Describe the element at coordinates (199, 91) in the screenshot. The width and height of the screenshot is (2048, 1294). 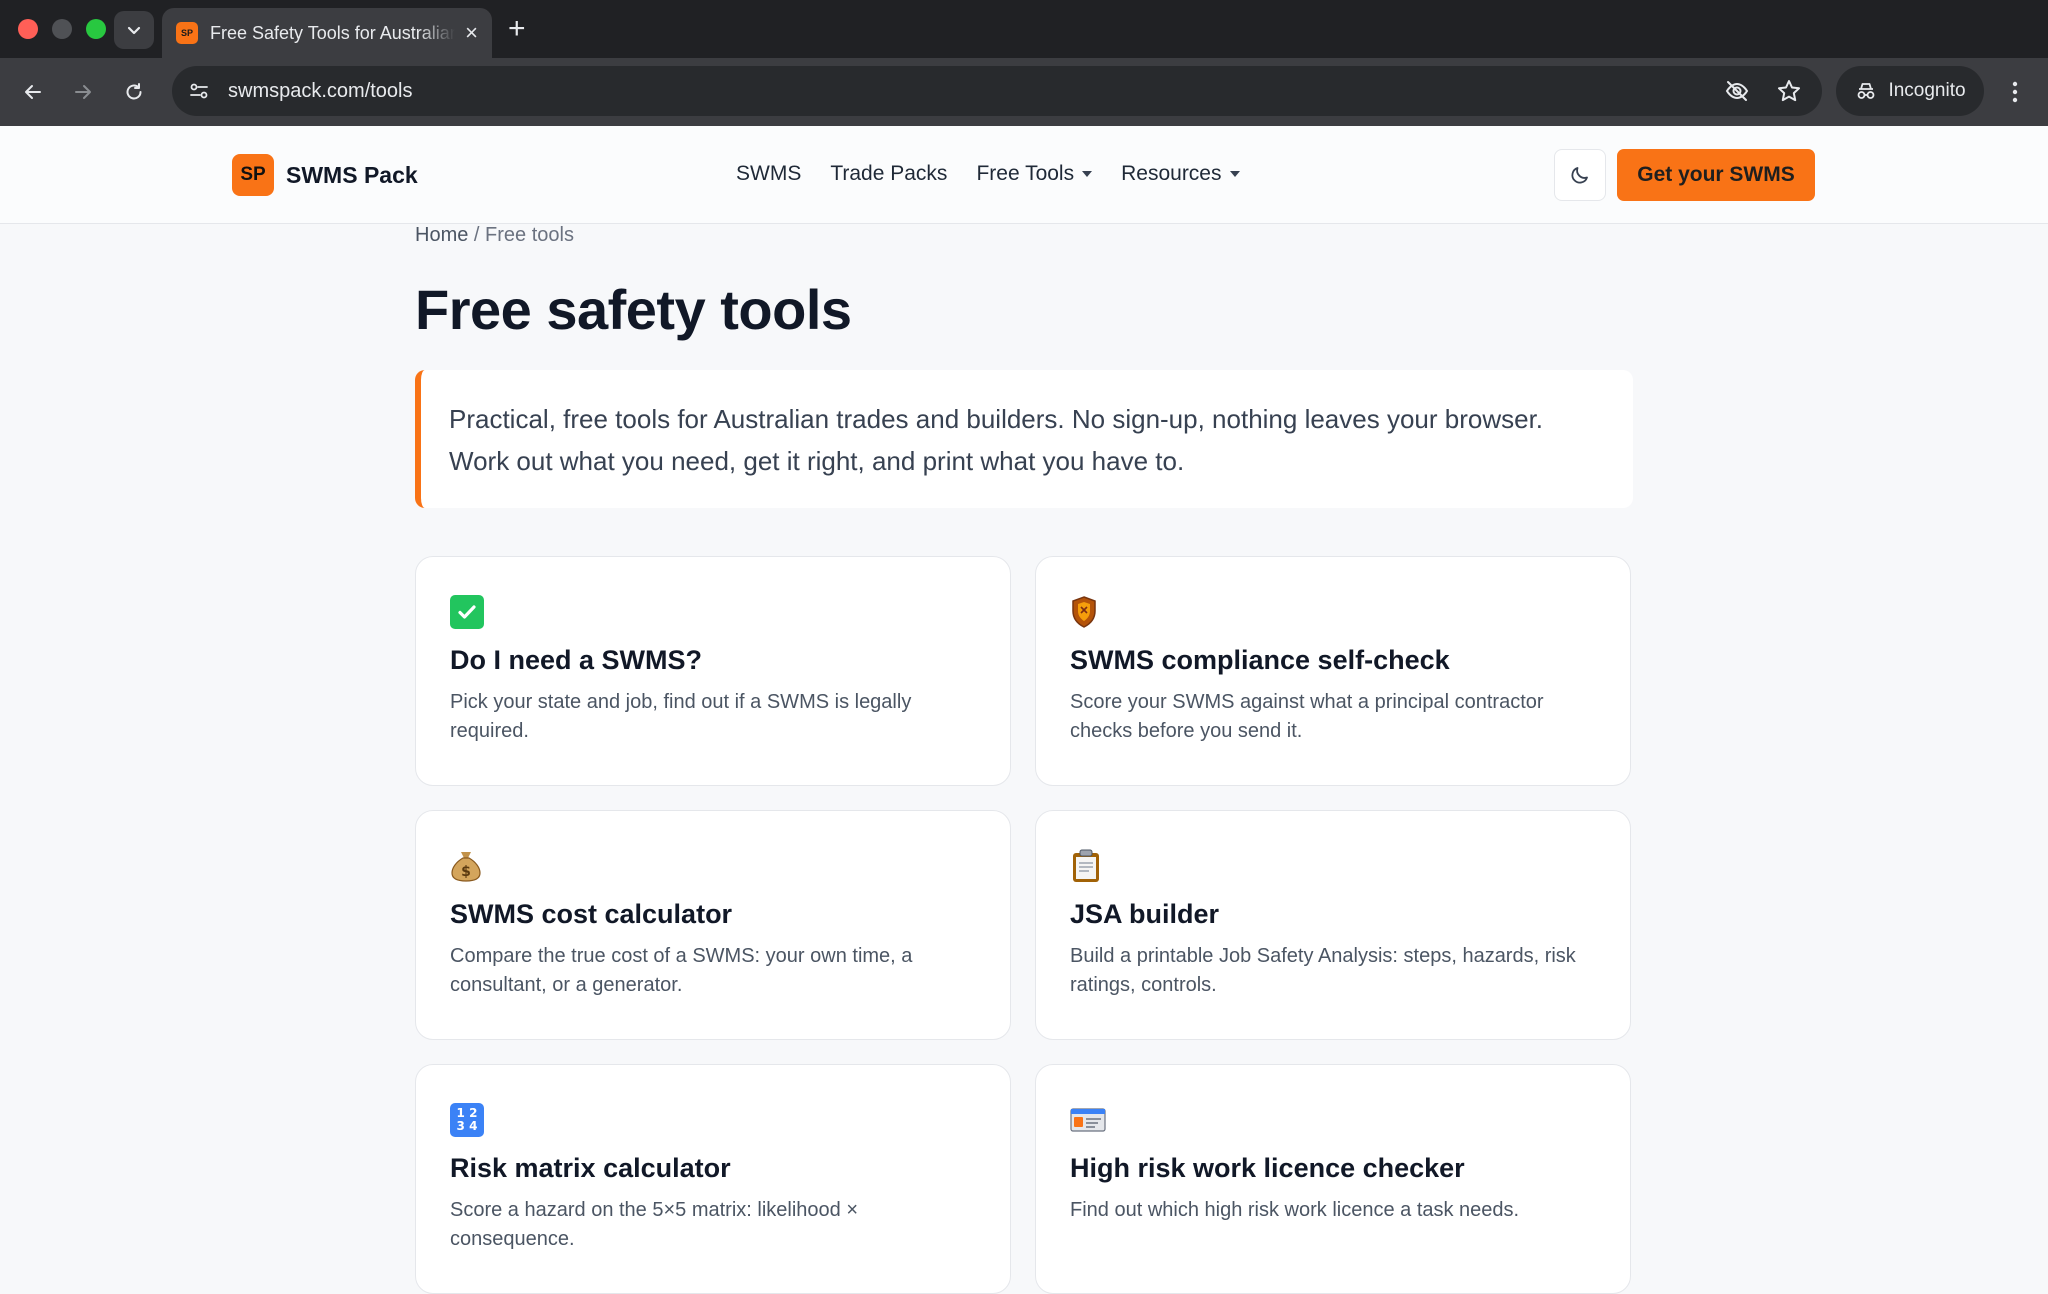
I see `site-settings-icon` at that location.